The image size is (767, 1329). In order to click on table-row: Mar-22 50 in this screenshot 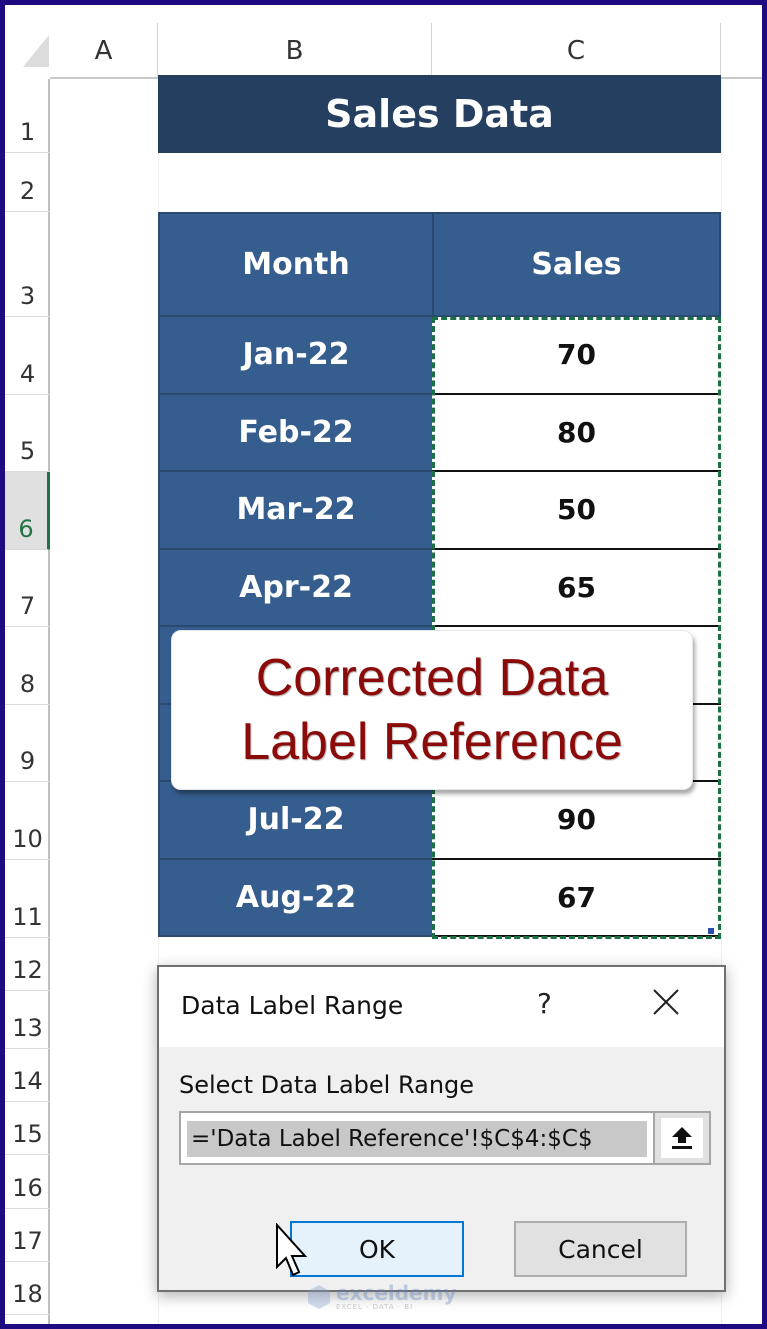, I will do `click(439, 511)`.